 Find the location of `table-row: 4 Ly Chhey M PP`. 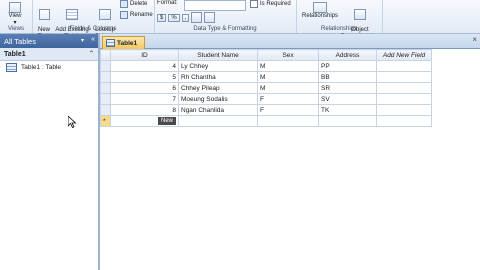

table-row: 4 Ly Chhey M PP is located at coordinates (266, 66).